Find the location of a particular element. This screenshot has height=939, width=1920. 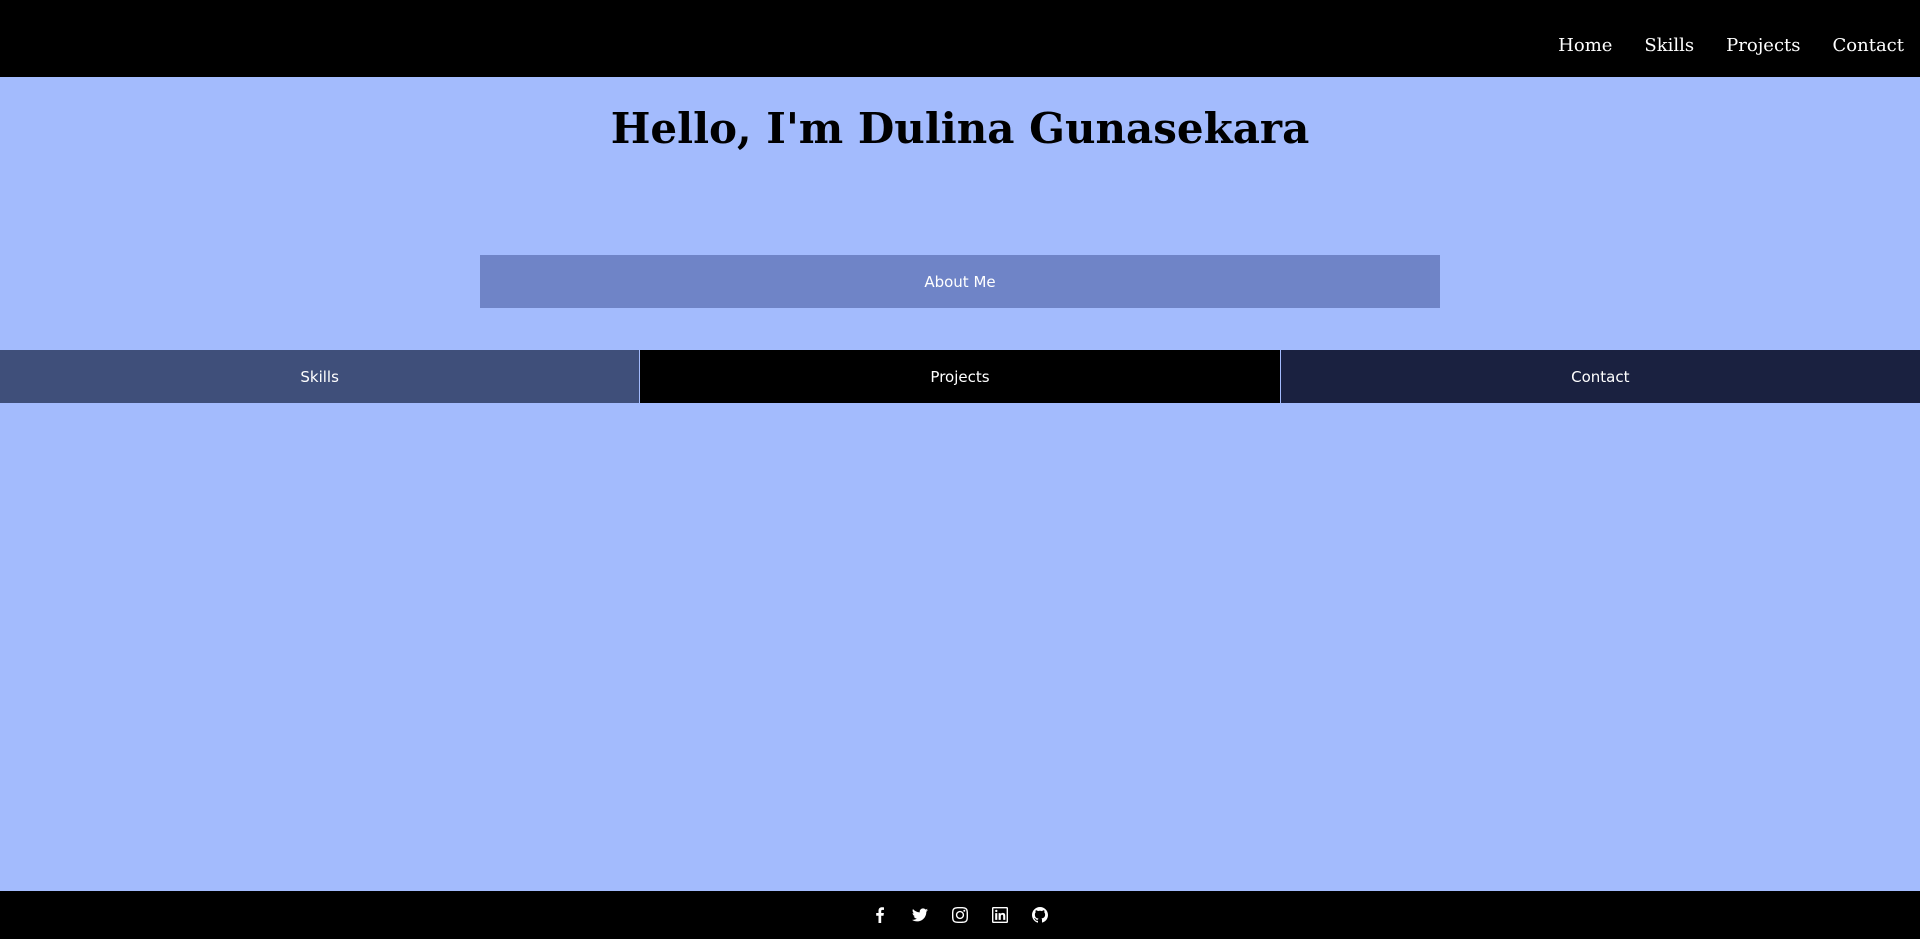

facebook-icon is located at coordinates (880, 915).